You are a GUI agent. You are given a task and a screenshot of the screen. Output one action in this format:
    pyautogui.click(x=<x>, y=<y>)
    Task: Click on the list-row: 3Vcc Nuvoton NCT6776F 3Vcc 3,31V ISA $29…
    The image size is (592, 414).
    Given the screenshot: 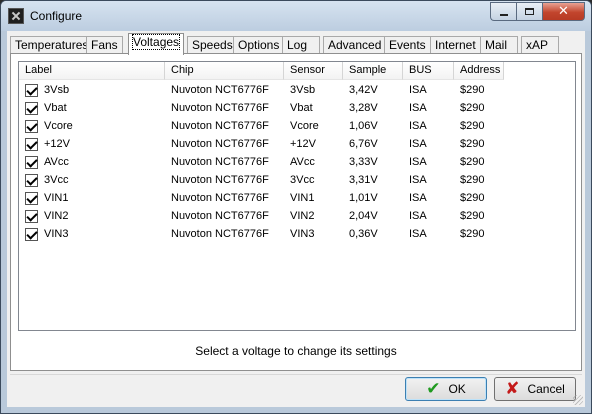 What is the action you would take?
    pyautogui.click(x=261, y=180)
    